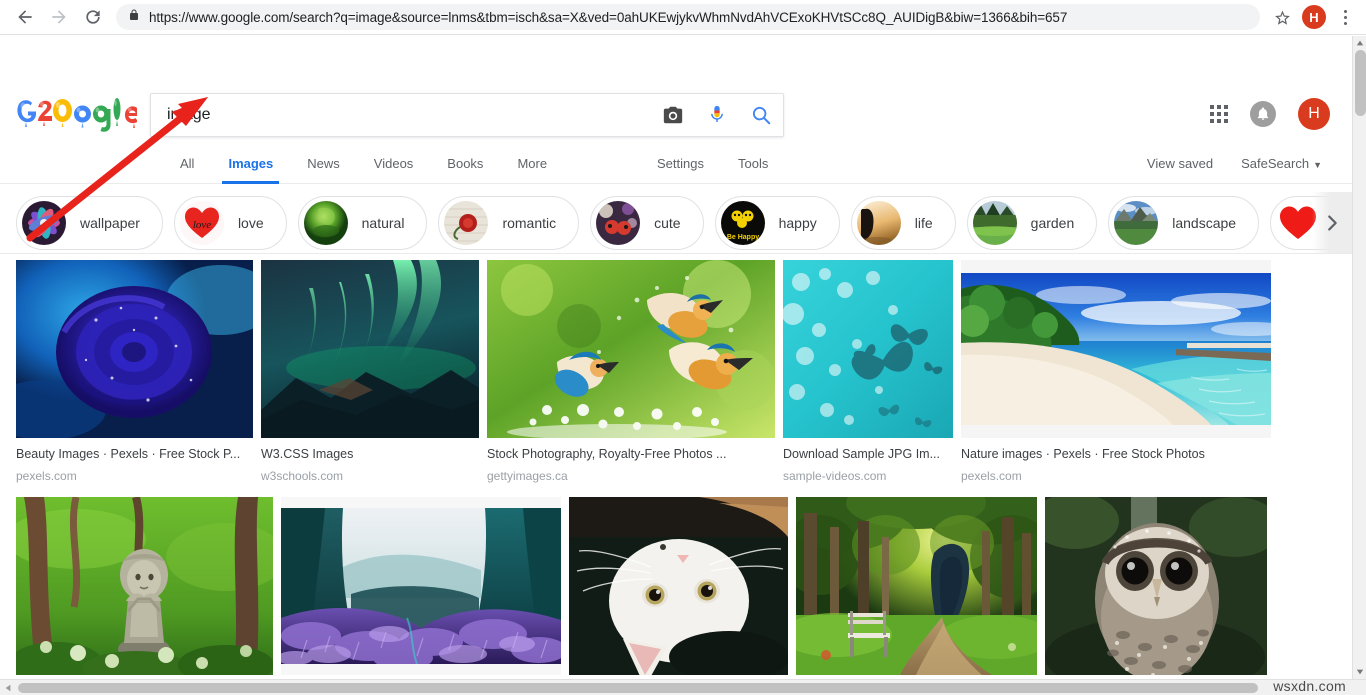 The height and width of the screenshot is (695, 1366). What do you see at coordinates (797, 223) in the screenshot?
I see `chip-label: happy` at bounding box center [797, 223].